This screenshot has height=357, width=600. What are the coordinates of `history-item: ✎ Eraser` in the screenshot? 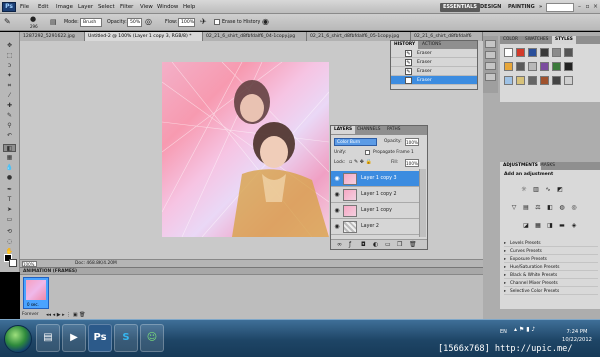 It's located at (434, 71).